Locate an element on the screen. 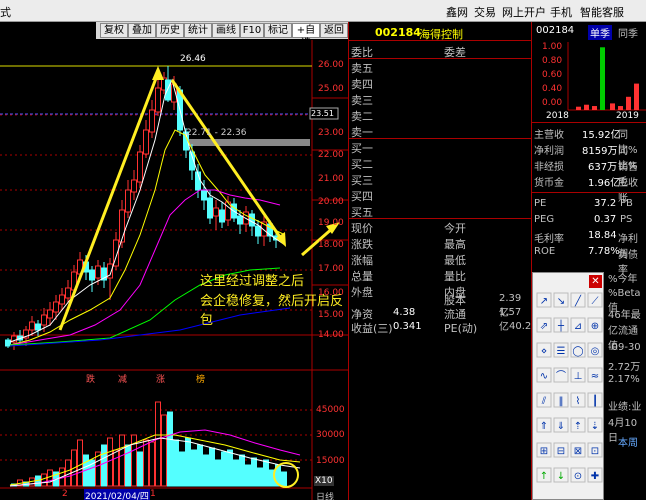  palette-tool-icon: ‖ is located at coordinates (561, 401).